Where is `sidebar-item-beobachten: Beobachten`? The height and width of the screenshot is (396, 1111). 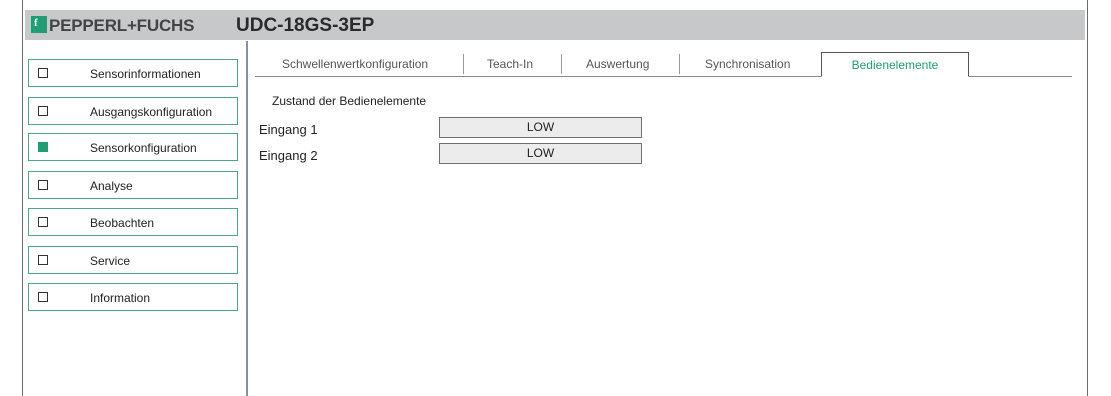
sidebar-item-beobachten: Beobachten is located at coordinates (133, 222).